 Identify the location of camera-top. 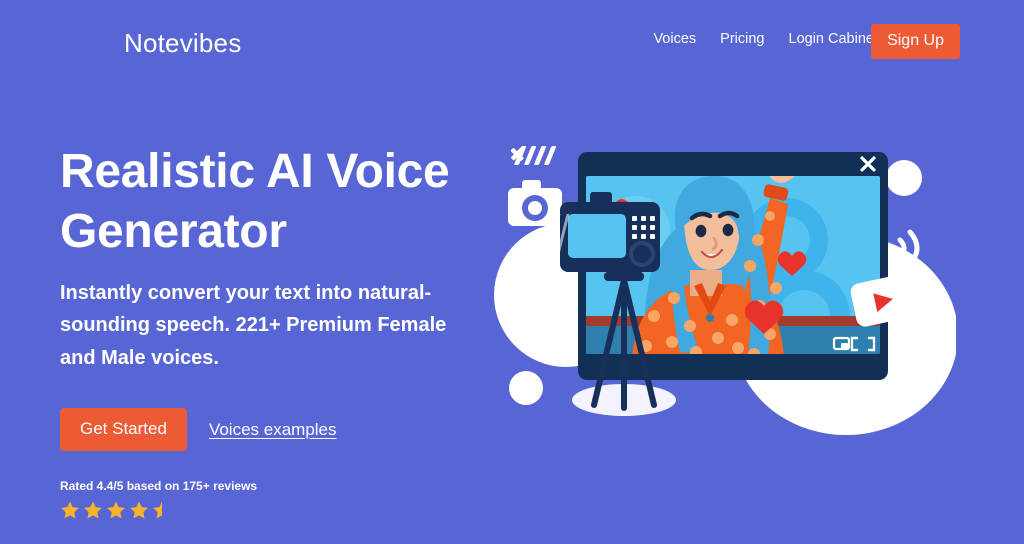
(601, 198).